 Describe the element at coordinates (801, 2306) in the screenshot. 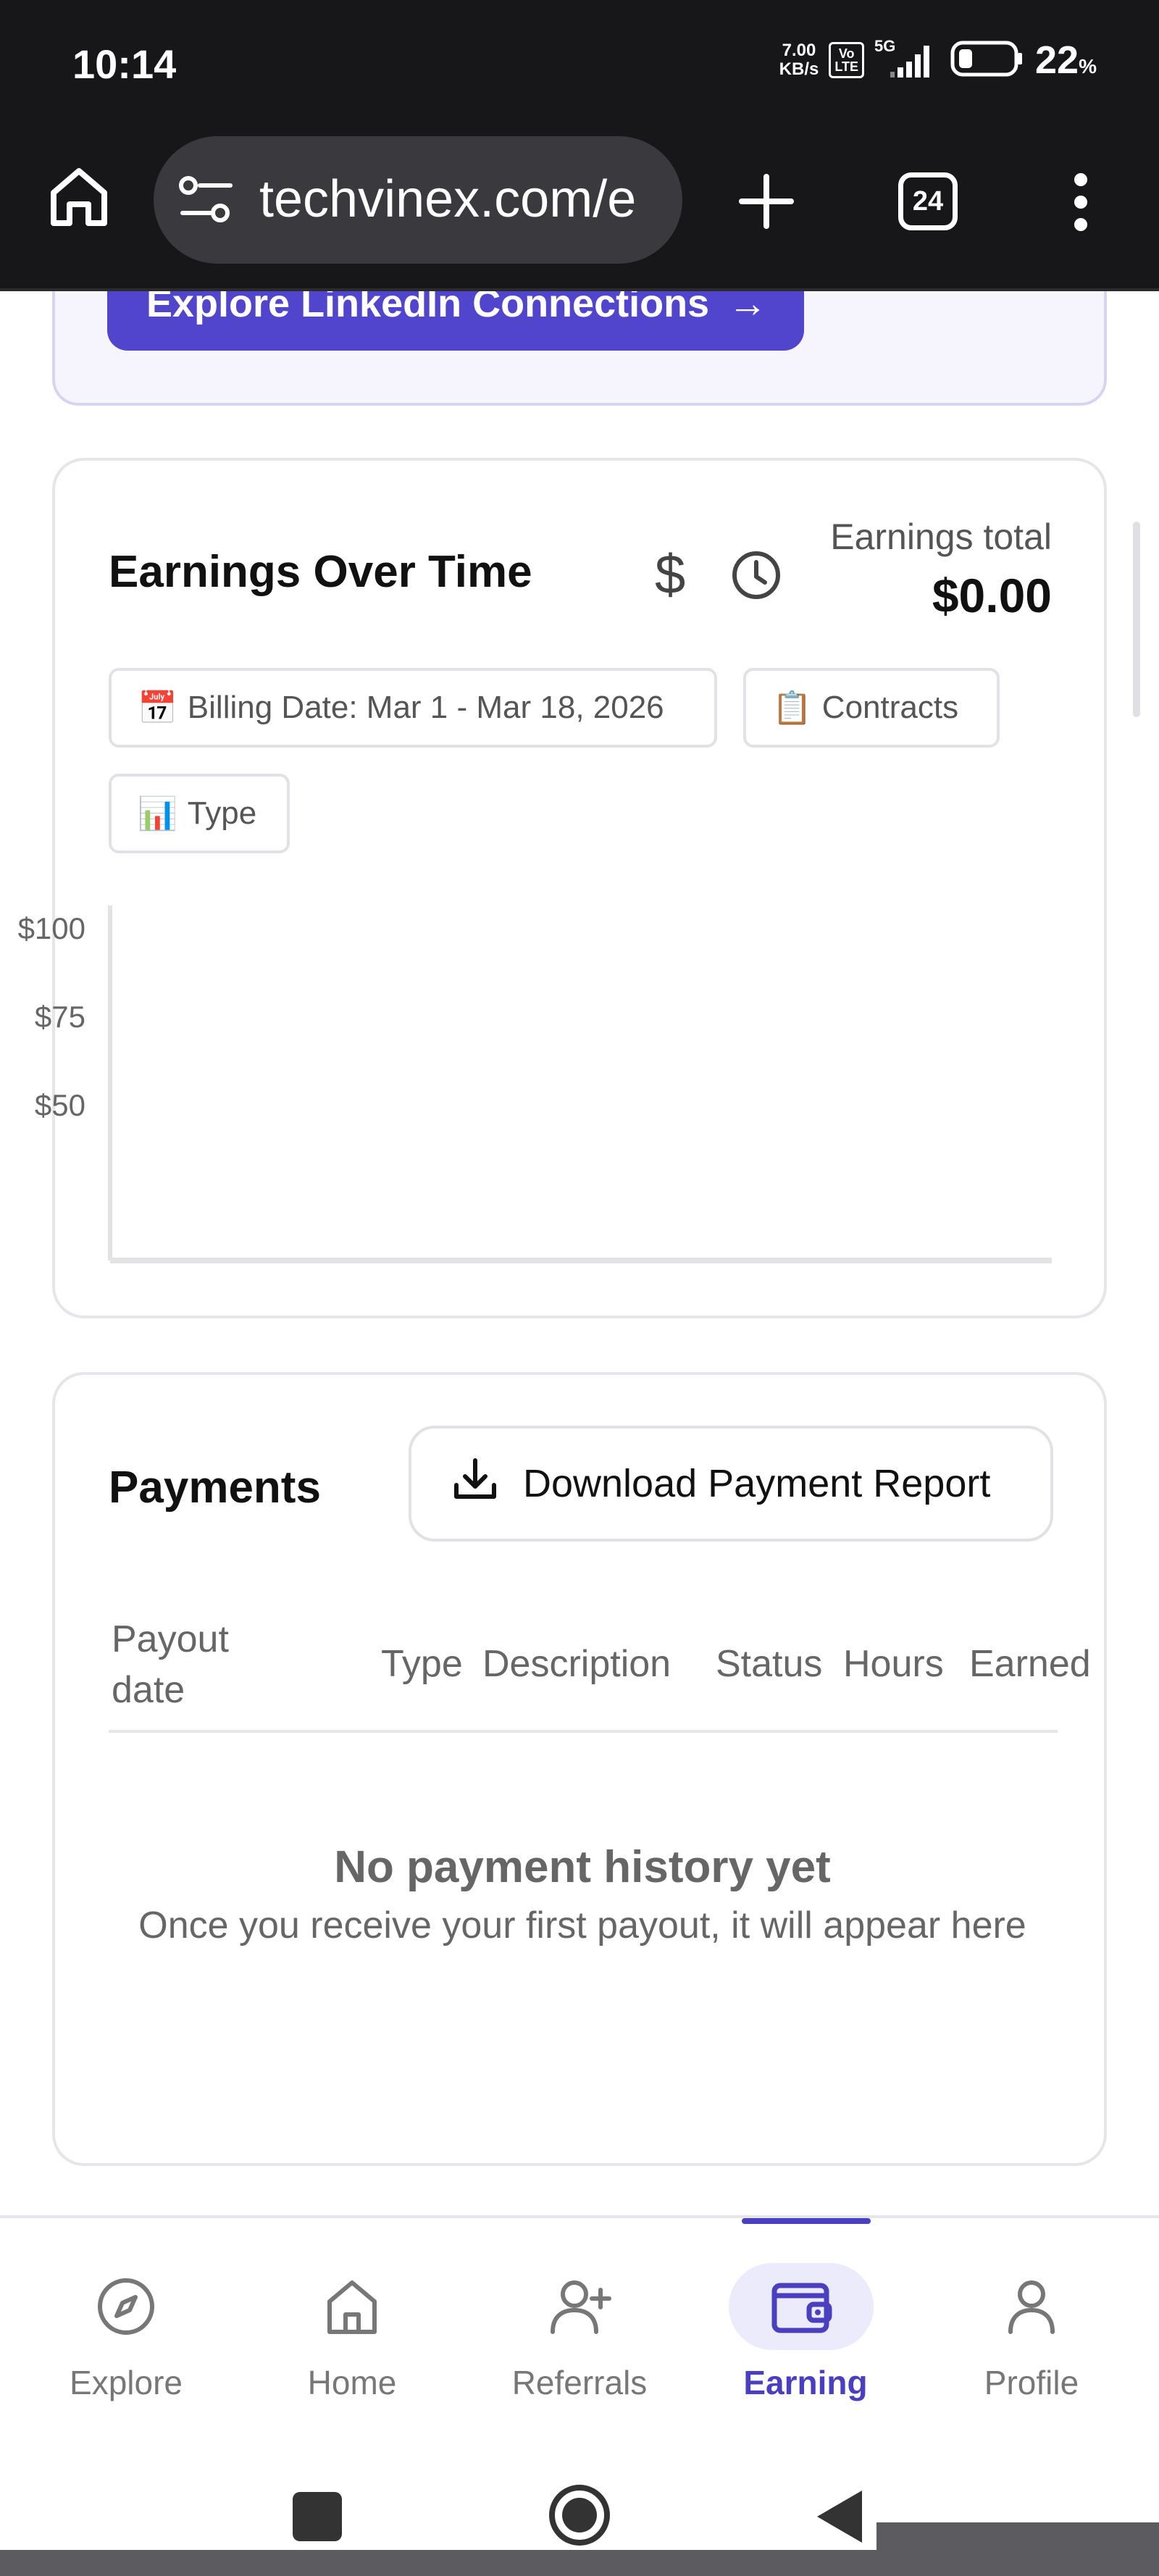

I see `wallet-icon` at that location.